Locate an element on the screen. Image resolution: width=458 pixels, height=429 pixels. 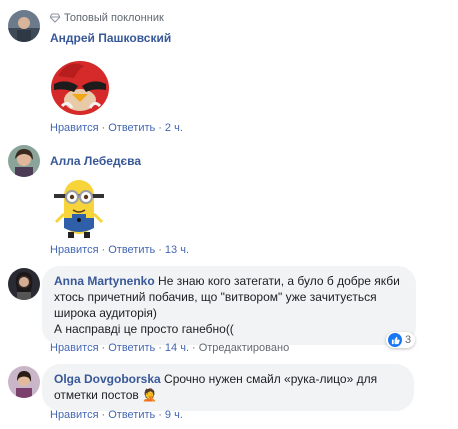
timestamp: 2 ч. is located at coordinates (174, 128).